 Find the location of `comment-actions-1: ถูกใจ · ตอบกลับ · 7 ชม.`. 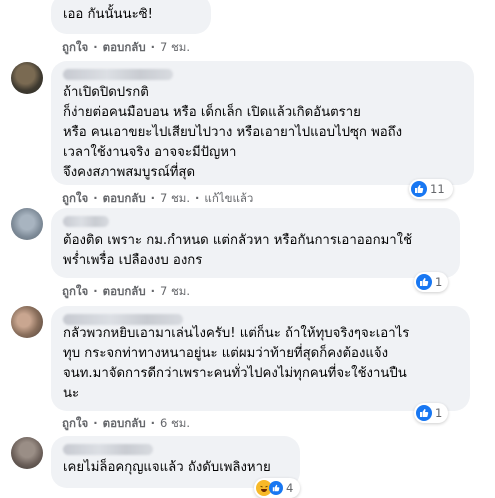

comment-actions-1: ถูกใจ · ตอบกลับ · 7 ชม. is located at coordinates (126, 47).